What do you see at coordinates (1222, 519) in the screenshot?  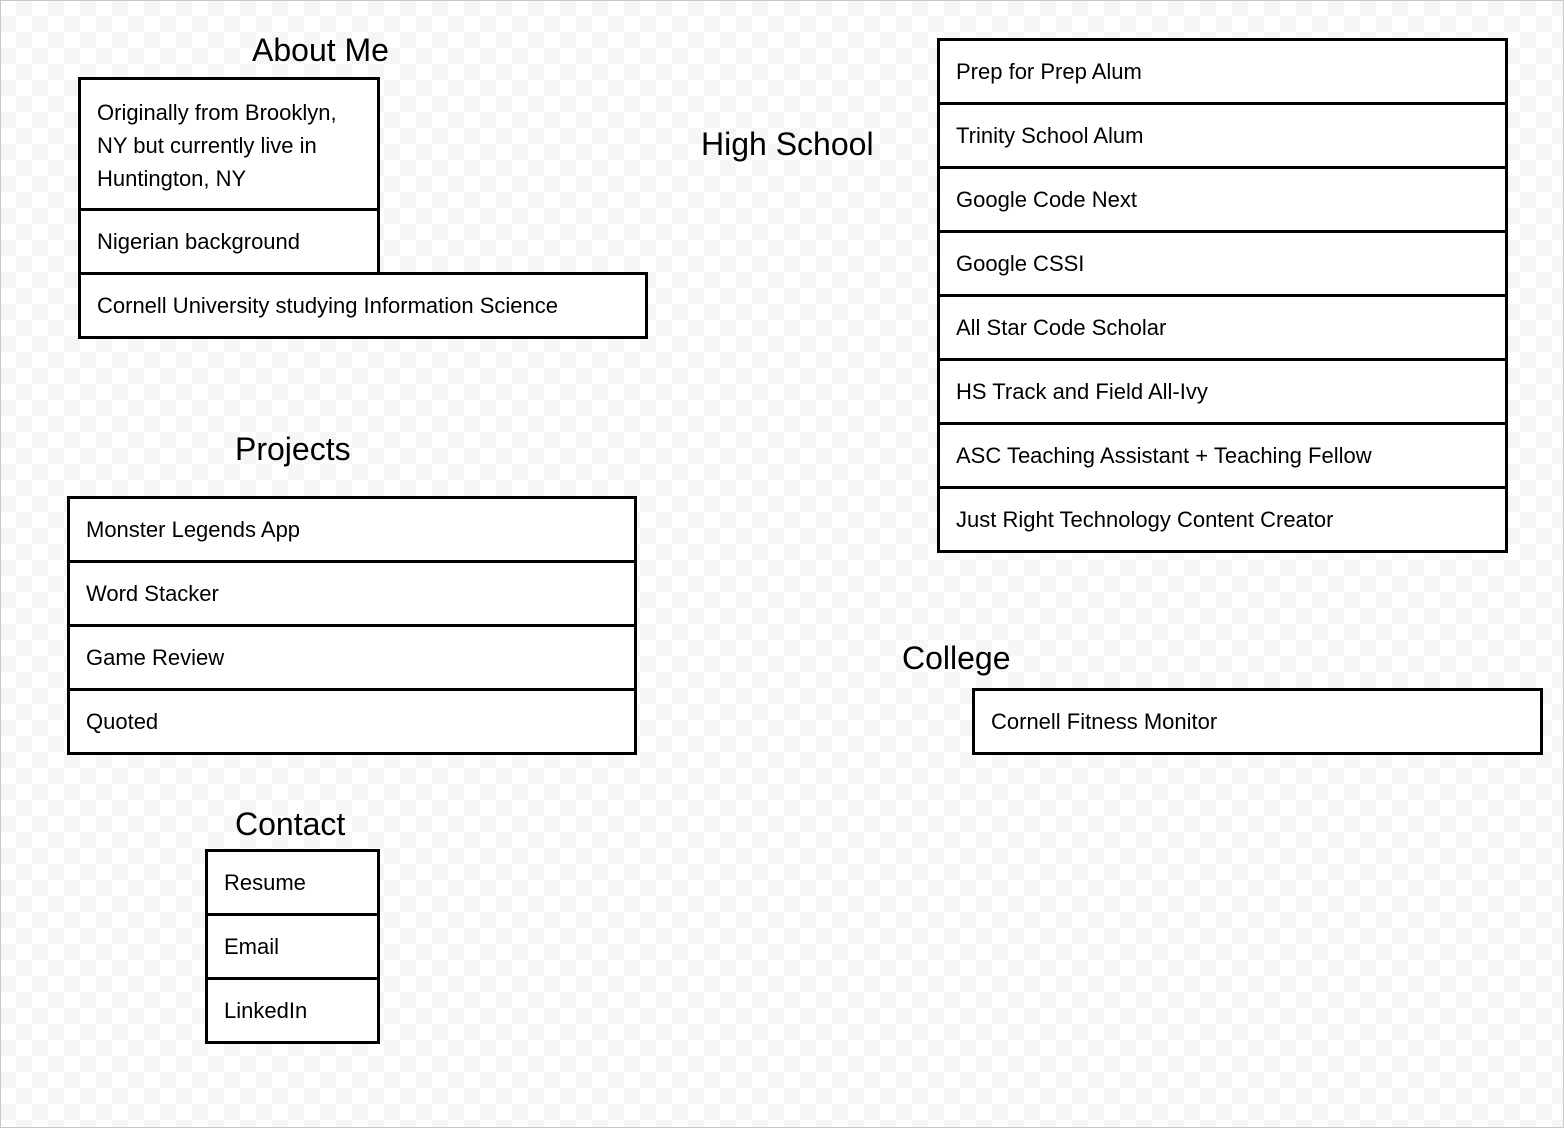 I see `high-school-item: Just Right Technology Content Creator` at bounding box center [1222, 519].